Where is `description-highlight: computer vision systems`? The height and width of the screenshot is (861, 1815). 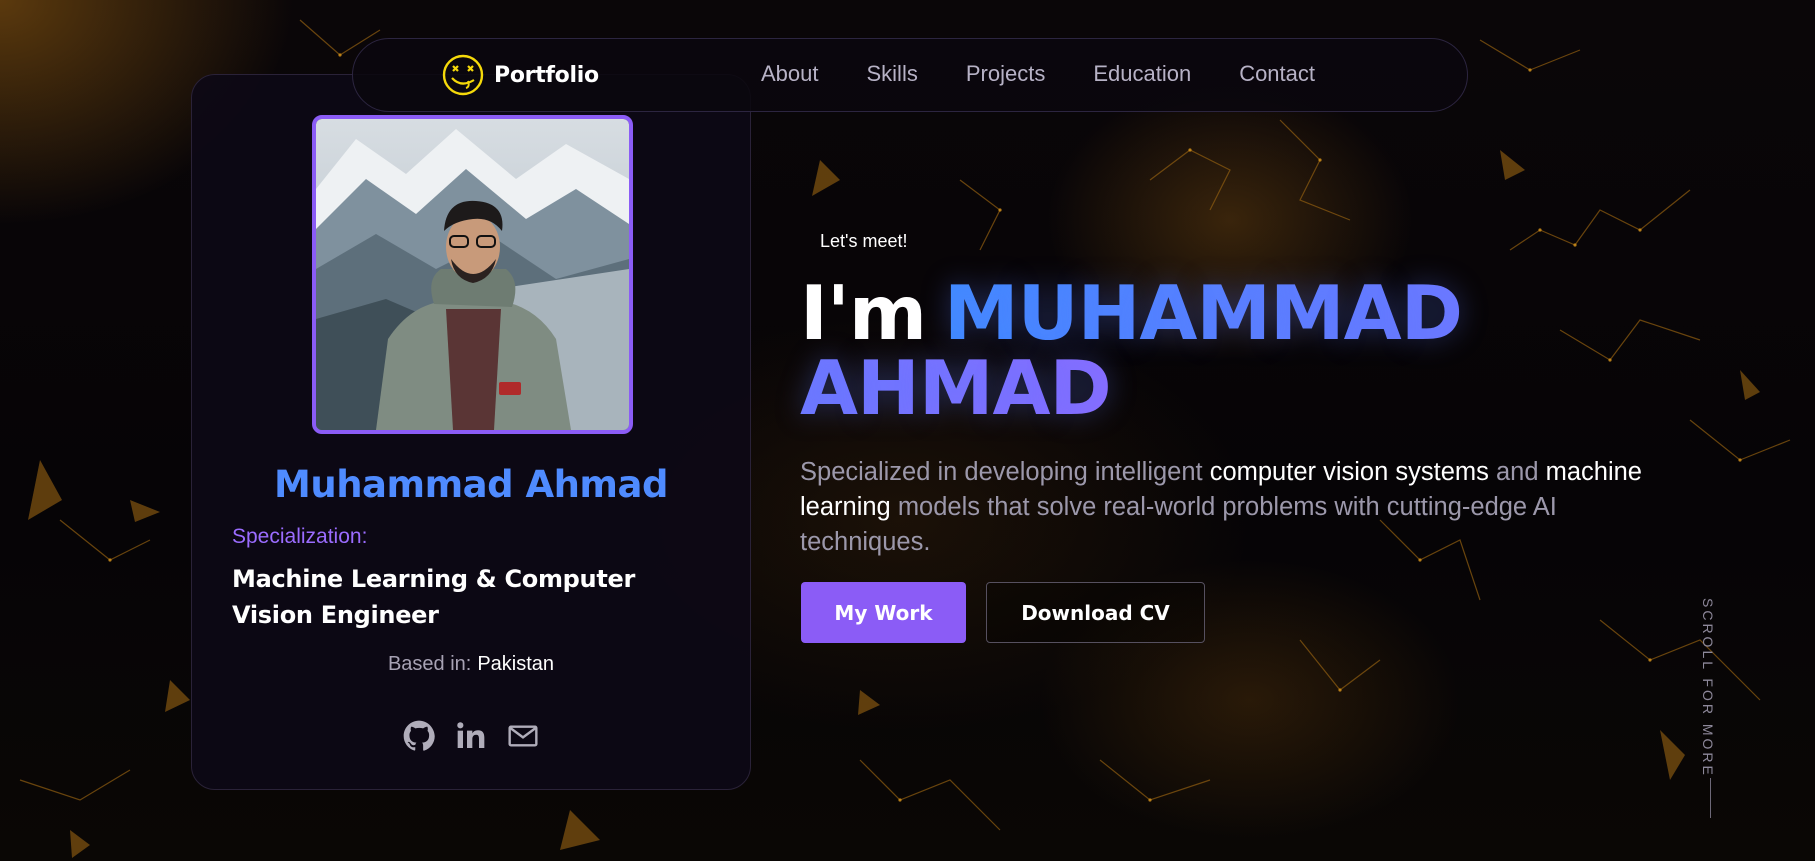
description-highlight: computer vision systems is located at coordinates (1349, 472).